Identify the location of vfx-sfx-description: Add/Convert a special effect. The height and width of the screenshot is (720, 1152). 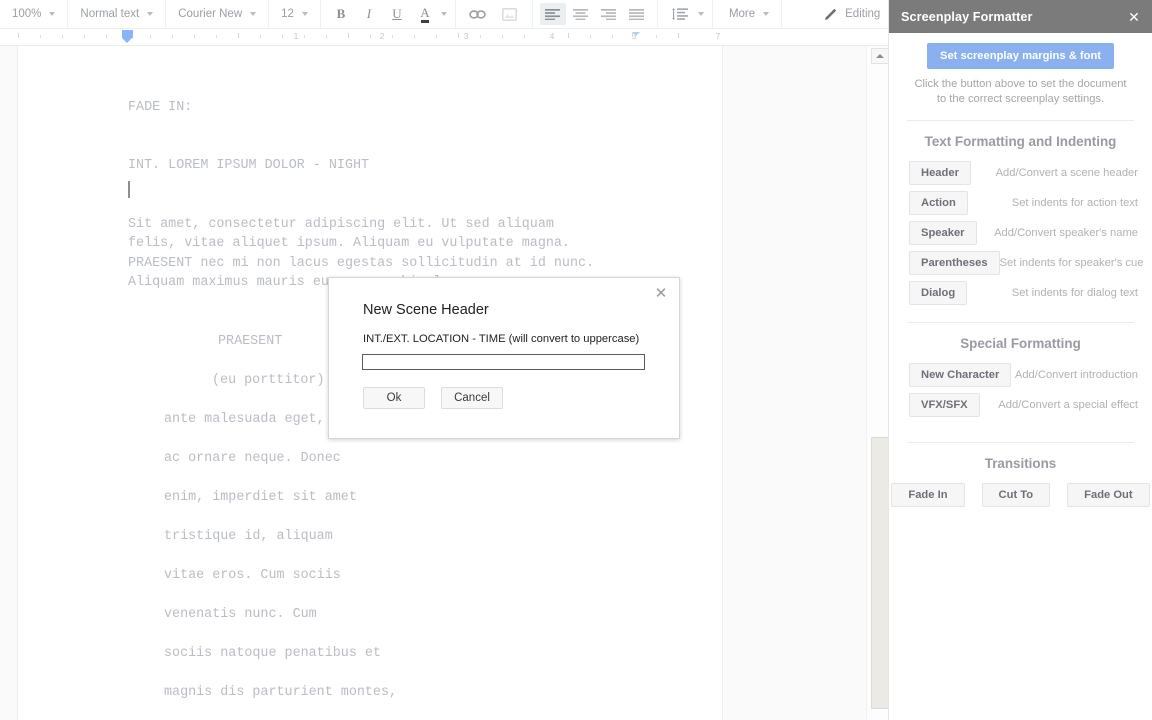
(1068, 405).